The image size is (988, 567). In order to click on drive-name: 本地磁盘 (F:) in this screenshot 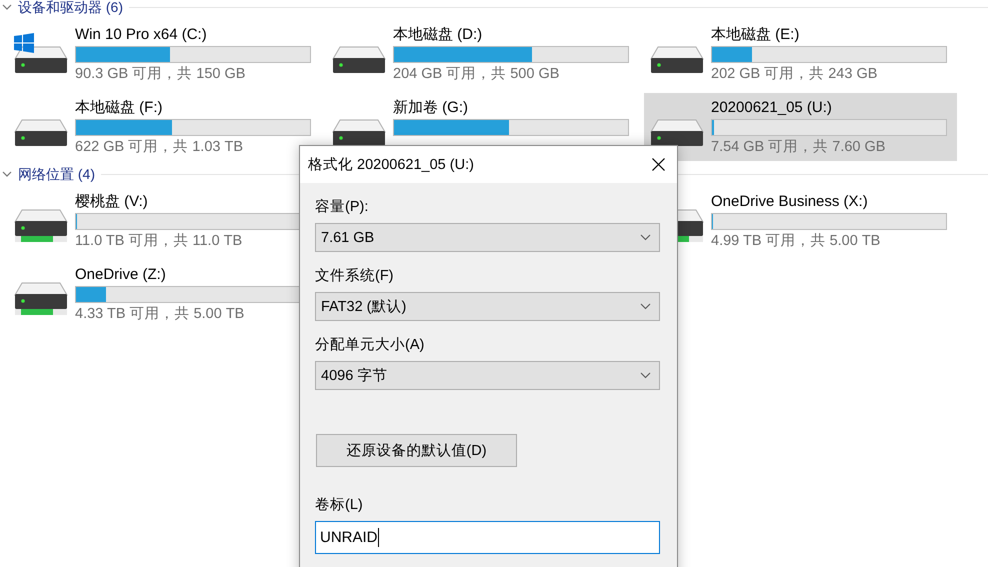, I will do `click(119, 107)`.